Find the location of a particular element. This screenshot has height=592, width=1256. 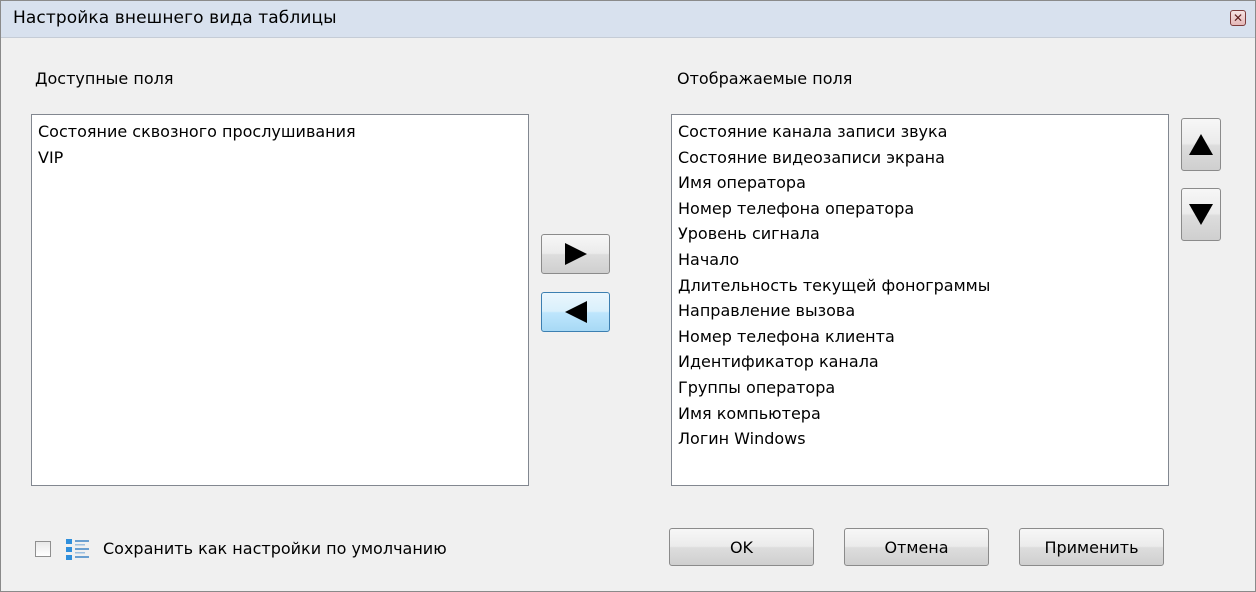

remove-field-button is located at coordinates (575, 312).